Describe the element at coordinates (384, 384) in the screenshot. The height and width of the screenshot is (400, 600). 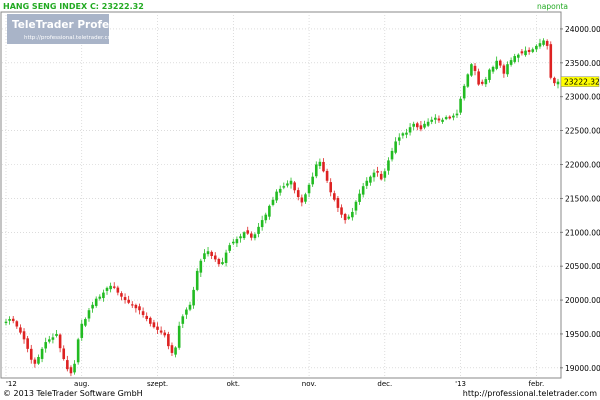
I see `x-tick-label: dec.` at that location.